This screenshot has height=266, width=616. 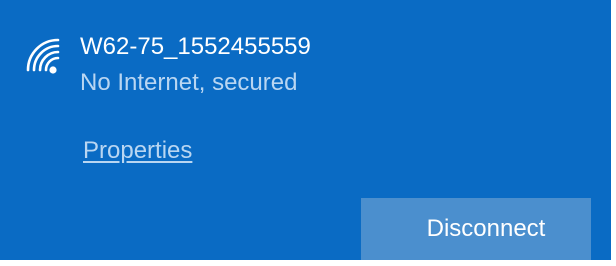 What do you see at coordinates (137, 151) in the screenshot?
I see `properties-link: Properties` at bounding box center [137, 151].